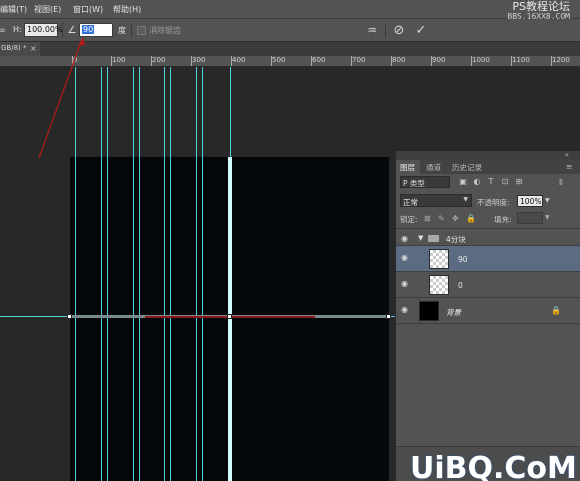  What do you see at coordinates (279, 60) in the screenshot?
I see `ruler-label: 500` at bounding box center [279, 60].